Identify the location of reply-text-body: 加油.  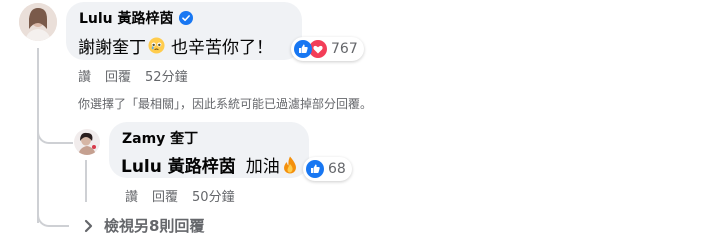
(262, 167).